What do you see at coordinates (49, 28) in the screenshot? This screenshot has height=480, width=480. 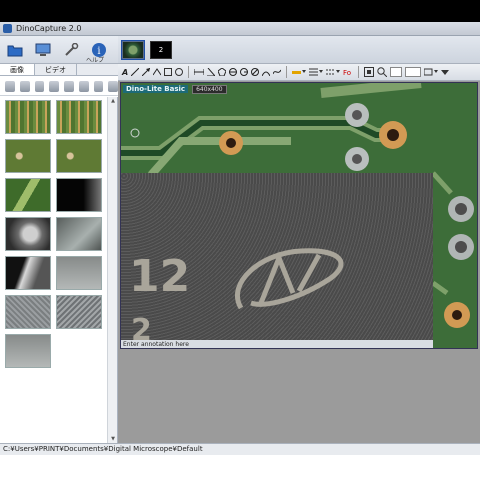 I see `window-title: DinoCapture 2.0` at bounding box center [49, 28].